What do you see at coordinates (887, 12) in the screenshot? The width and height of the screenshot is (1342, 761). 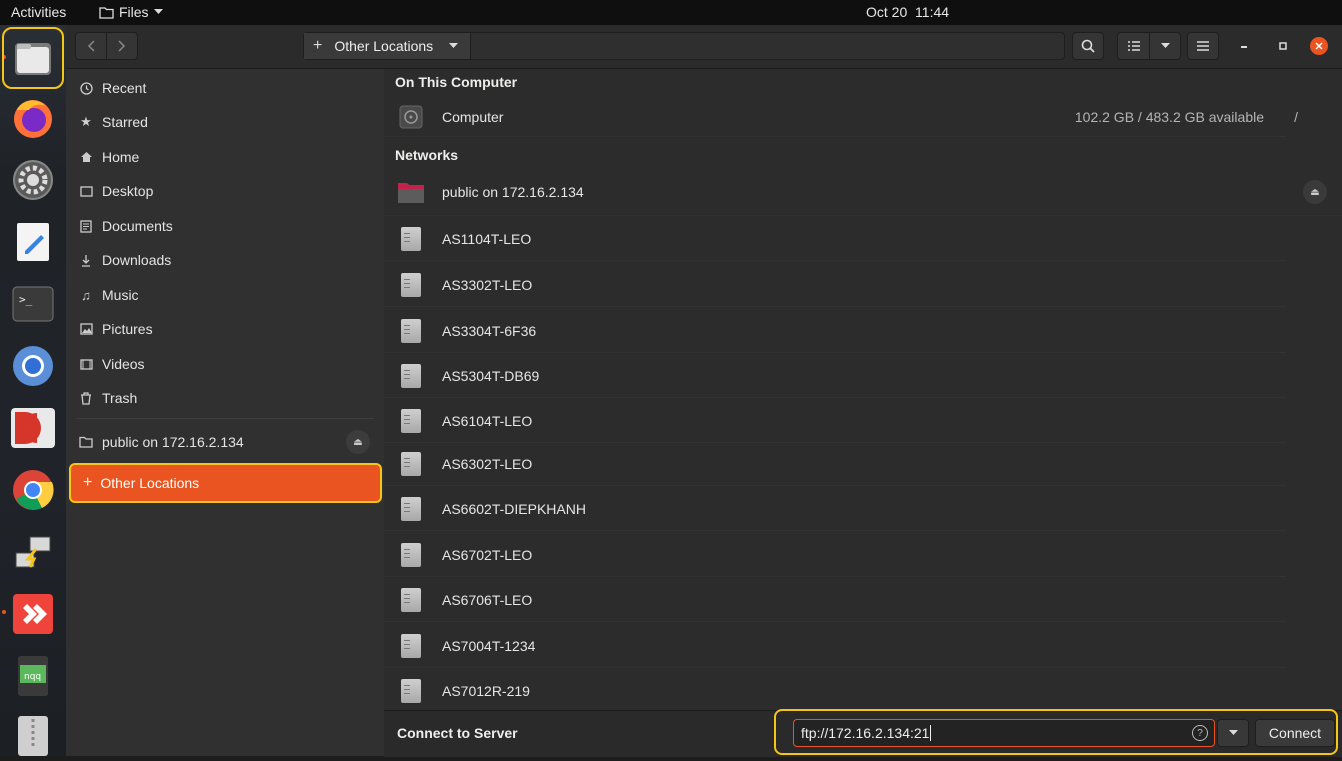 I see `date: Oct 20` at bounding box center [887, 12].